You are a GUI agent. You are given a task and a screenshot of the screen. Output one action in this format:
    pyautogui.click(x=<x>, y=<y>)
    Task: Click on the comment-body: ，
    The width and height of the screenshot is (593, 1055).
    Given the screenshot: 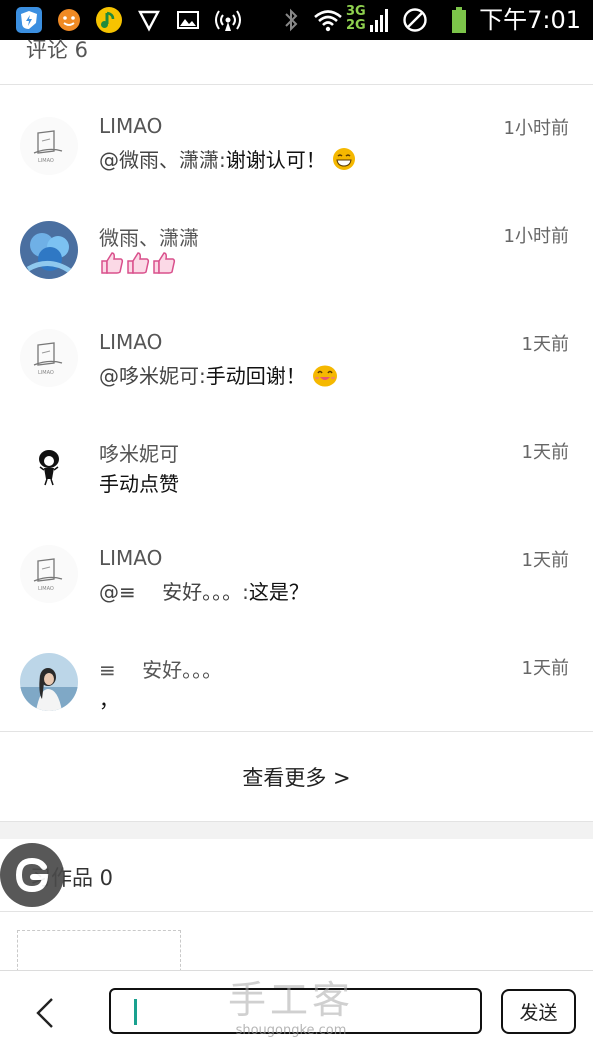 What is the action you would take?
    pyautogui.click(x=109, y=700)
    